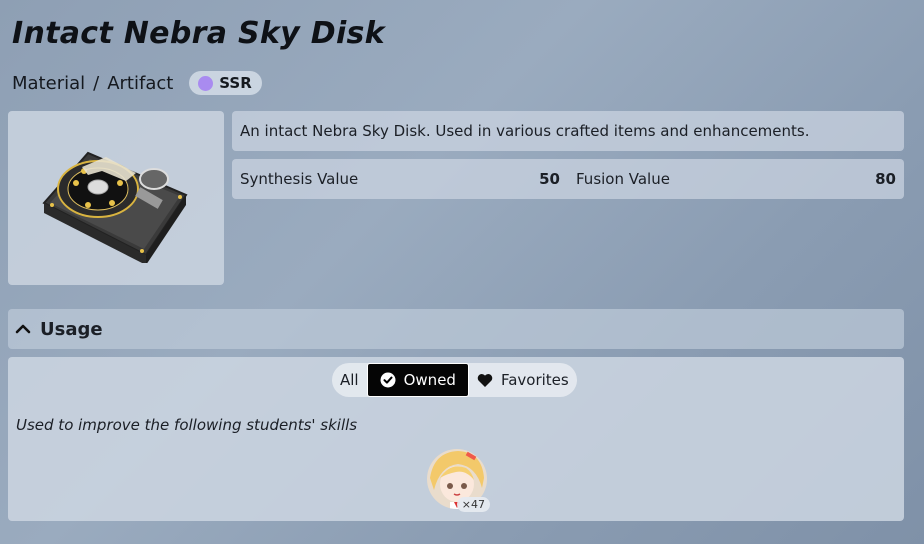  I want to click on filter-favorites-button: Favorites, so click(523, 380).